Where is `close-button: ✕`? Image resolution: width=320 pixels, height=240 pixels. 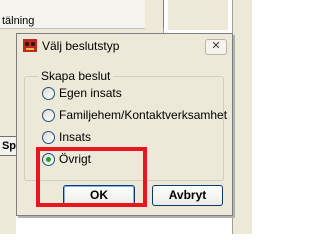 close-button: ✕ is located at coordinates (216, 47).